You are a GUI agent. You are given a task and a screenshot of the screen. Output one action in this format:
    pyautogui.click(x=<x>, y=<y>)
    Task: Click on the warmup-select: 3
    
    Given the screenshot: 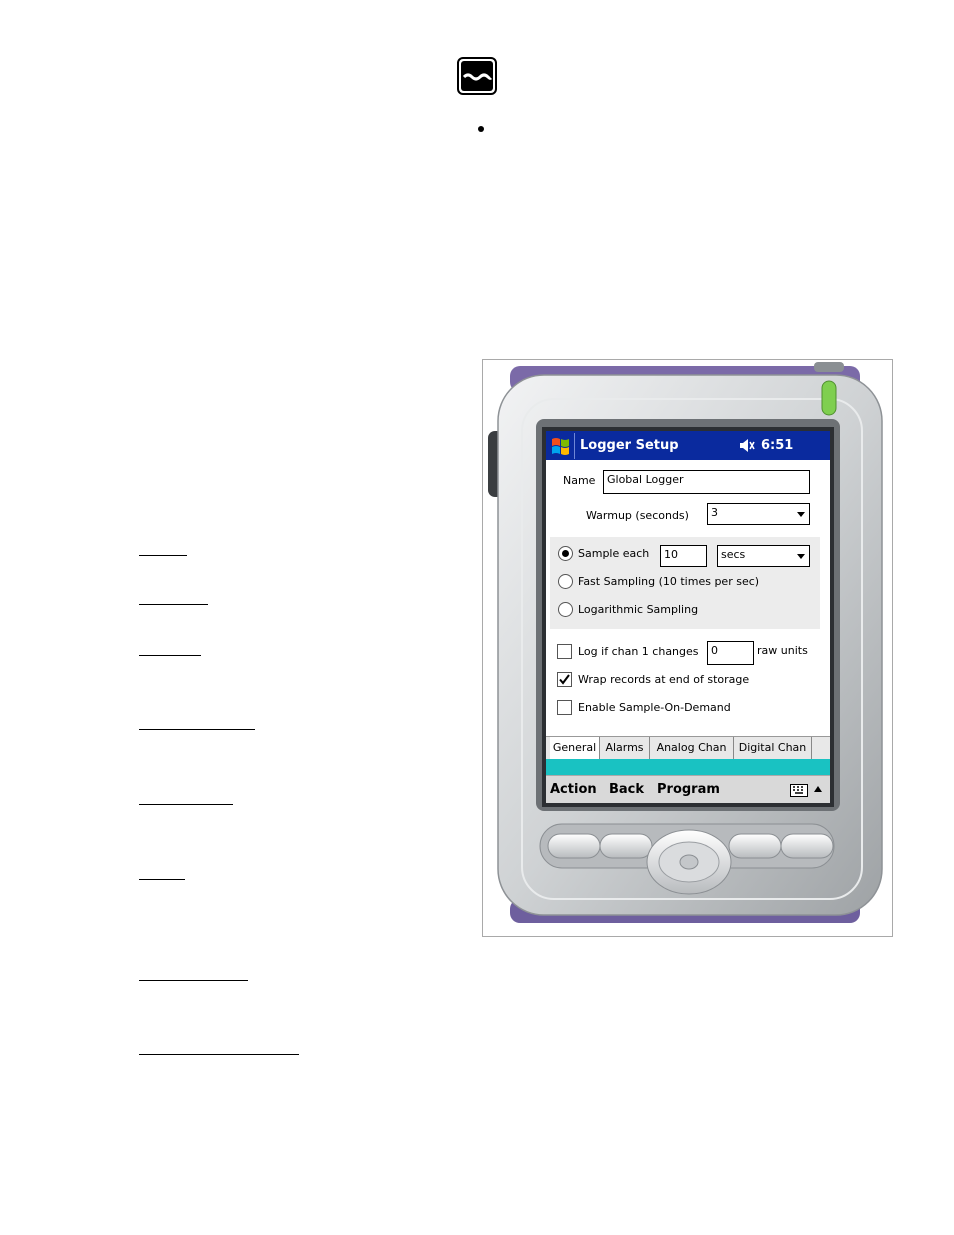 What is the action you would take?
    pyautogui.click(x=758, y=514)
    